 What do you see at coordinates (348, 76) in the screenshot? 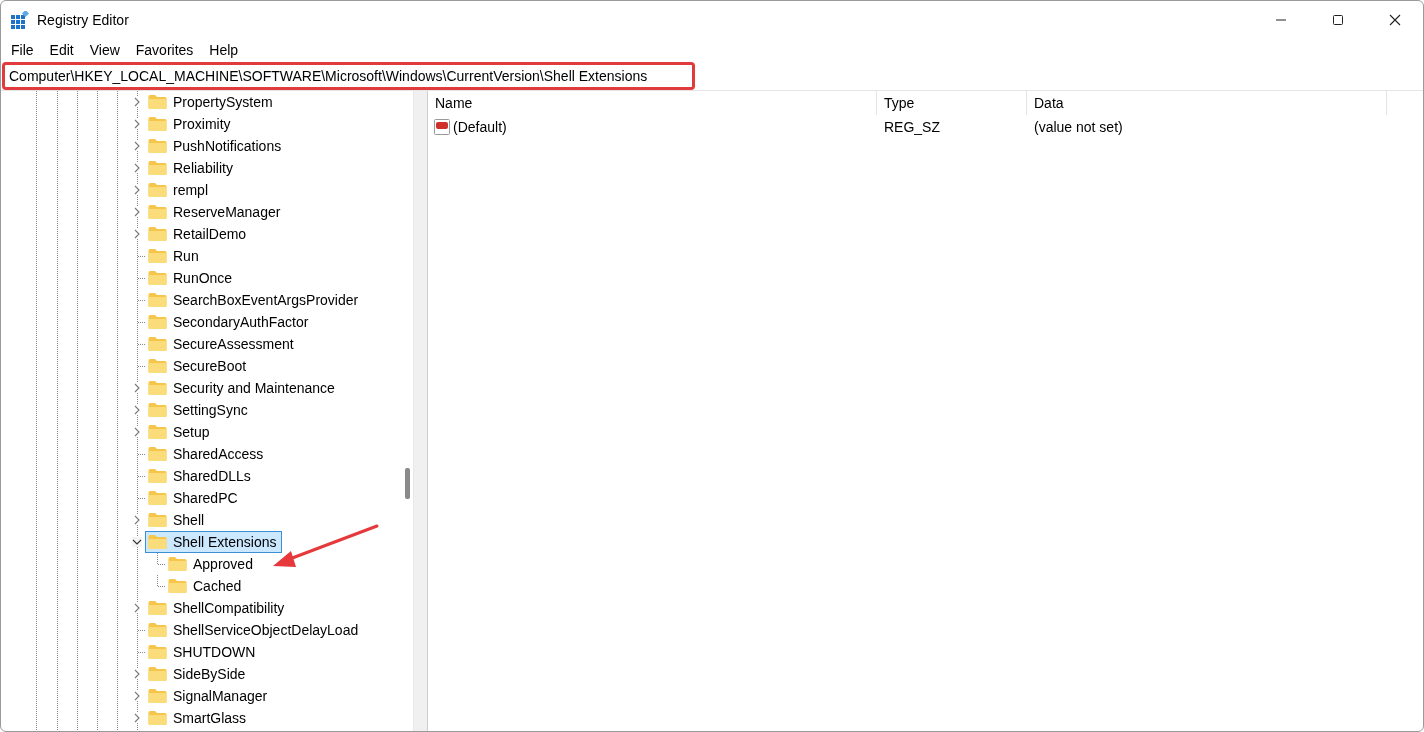
I see `address-field: Computer\HKEY_LOCAL_MACHINE\SOFTWARE\Microsoft\Windows\CurrentVersion\Shell Extensions` at bounding box center [348, 76].